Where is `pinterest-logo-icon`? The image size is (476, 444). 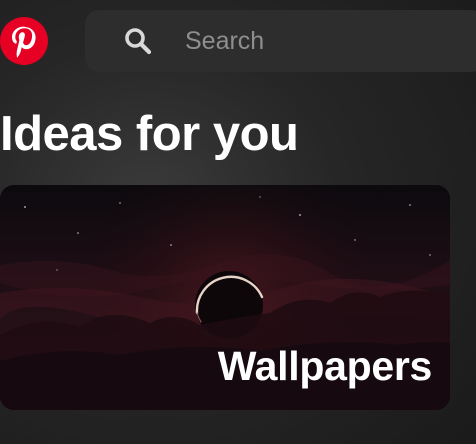 pinterest-logo-icon is located at coordinates (24, 41).